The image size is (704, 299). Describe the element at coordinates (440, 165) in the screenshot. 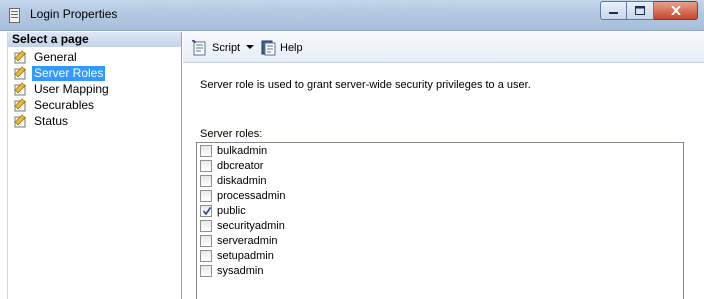

I see `role-row-dbcreator: dbcreator` at that location.